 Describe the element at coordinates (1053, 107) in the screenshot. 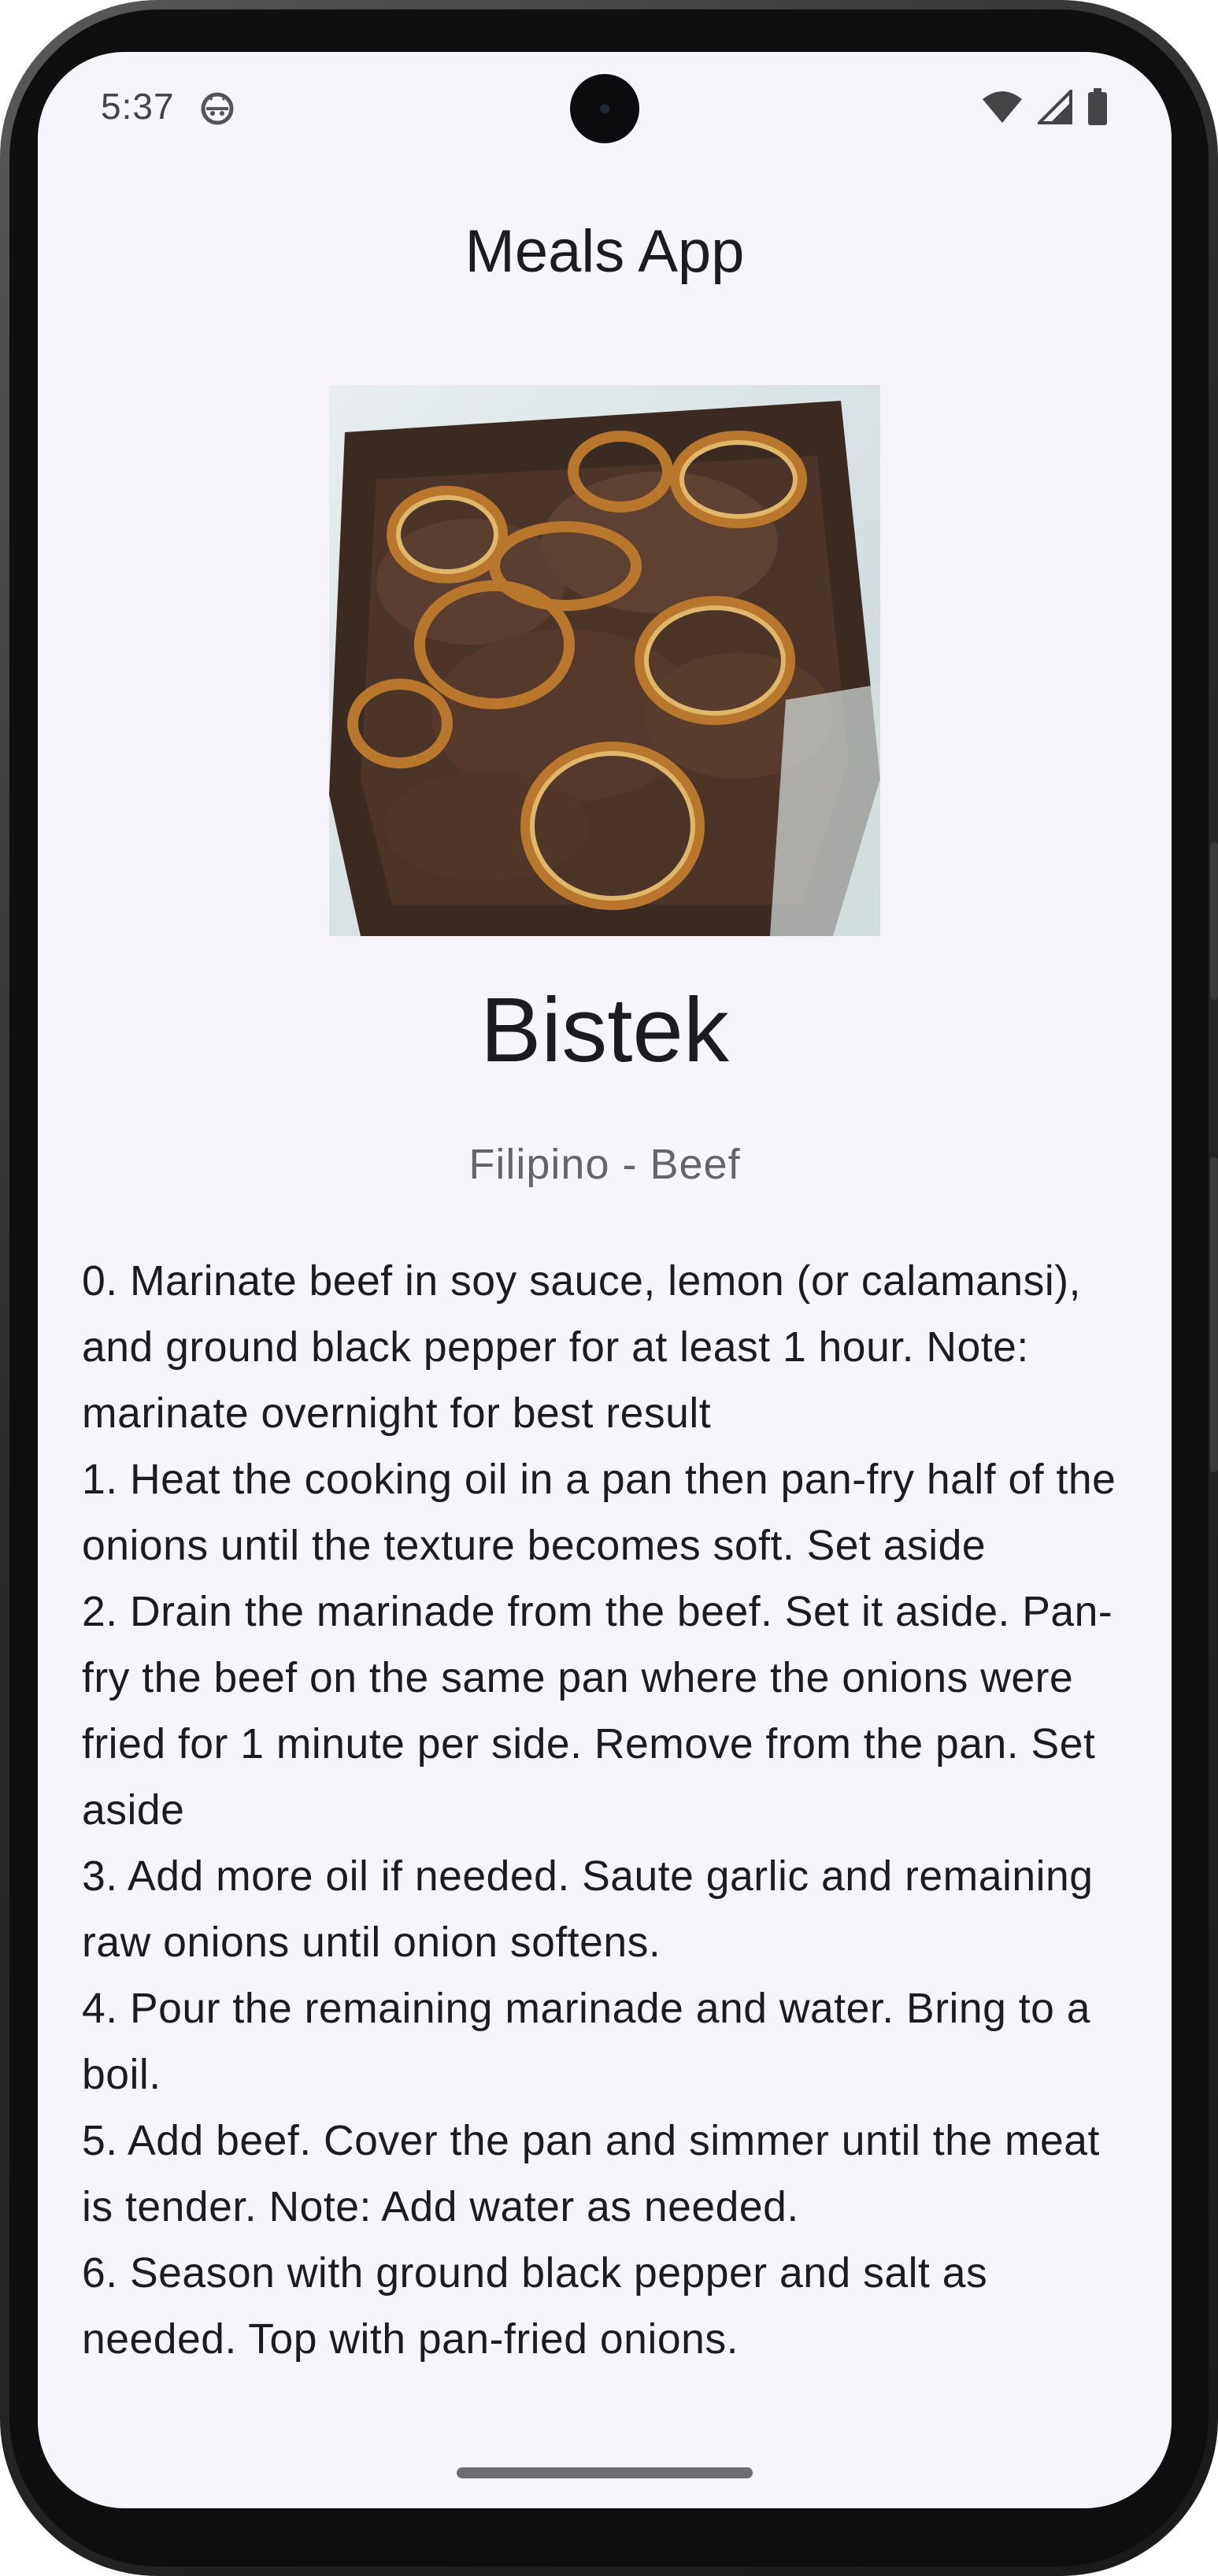

I see `cell-signal-icon` at that location.